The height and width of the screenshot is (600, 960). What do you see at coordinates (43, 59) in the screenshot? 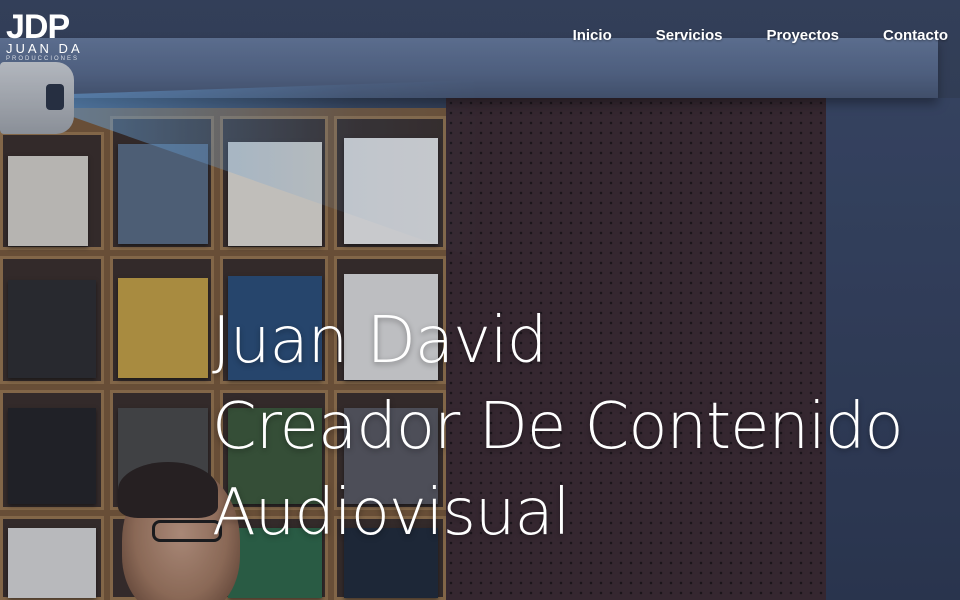
I see `logo-subtitle: PRODUCCIONES` at bounding box center [43, 59].